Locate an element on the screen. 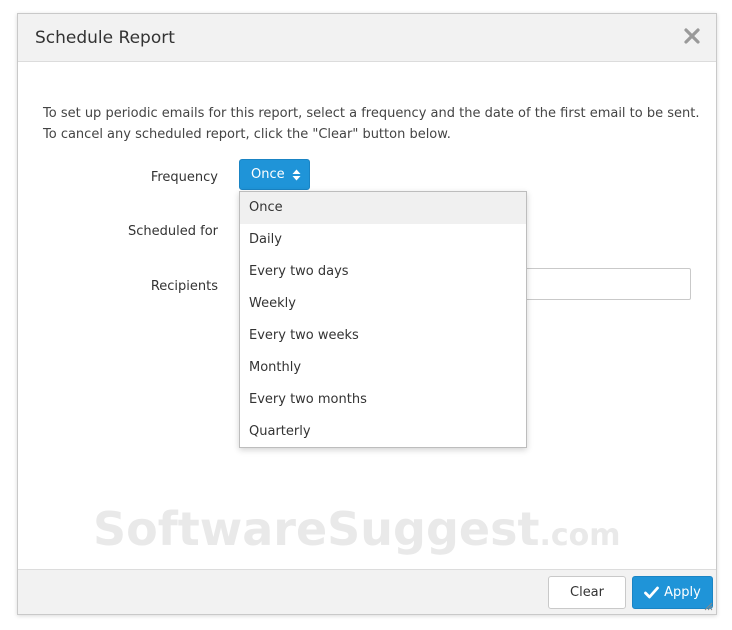 The height and width of the screenshot is (630, 732). recipients-label: Recipients is located at coordinates (184, 286).